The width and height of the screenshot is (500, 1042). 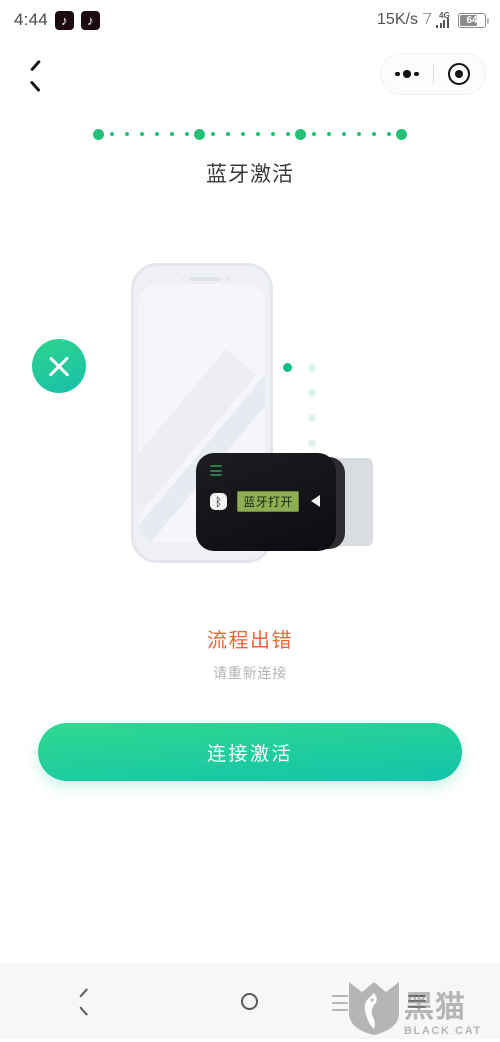 I want to click on device-lcd-text: 蓝牙打开, so click(x=268, y=502).